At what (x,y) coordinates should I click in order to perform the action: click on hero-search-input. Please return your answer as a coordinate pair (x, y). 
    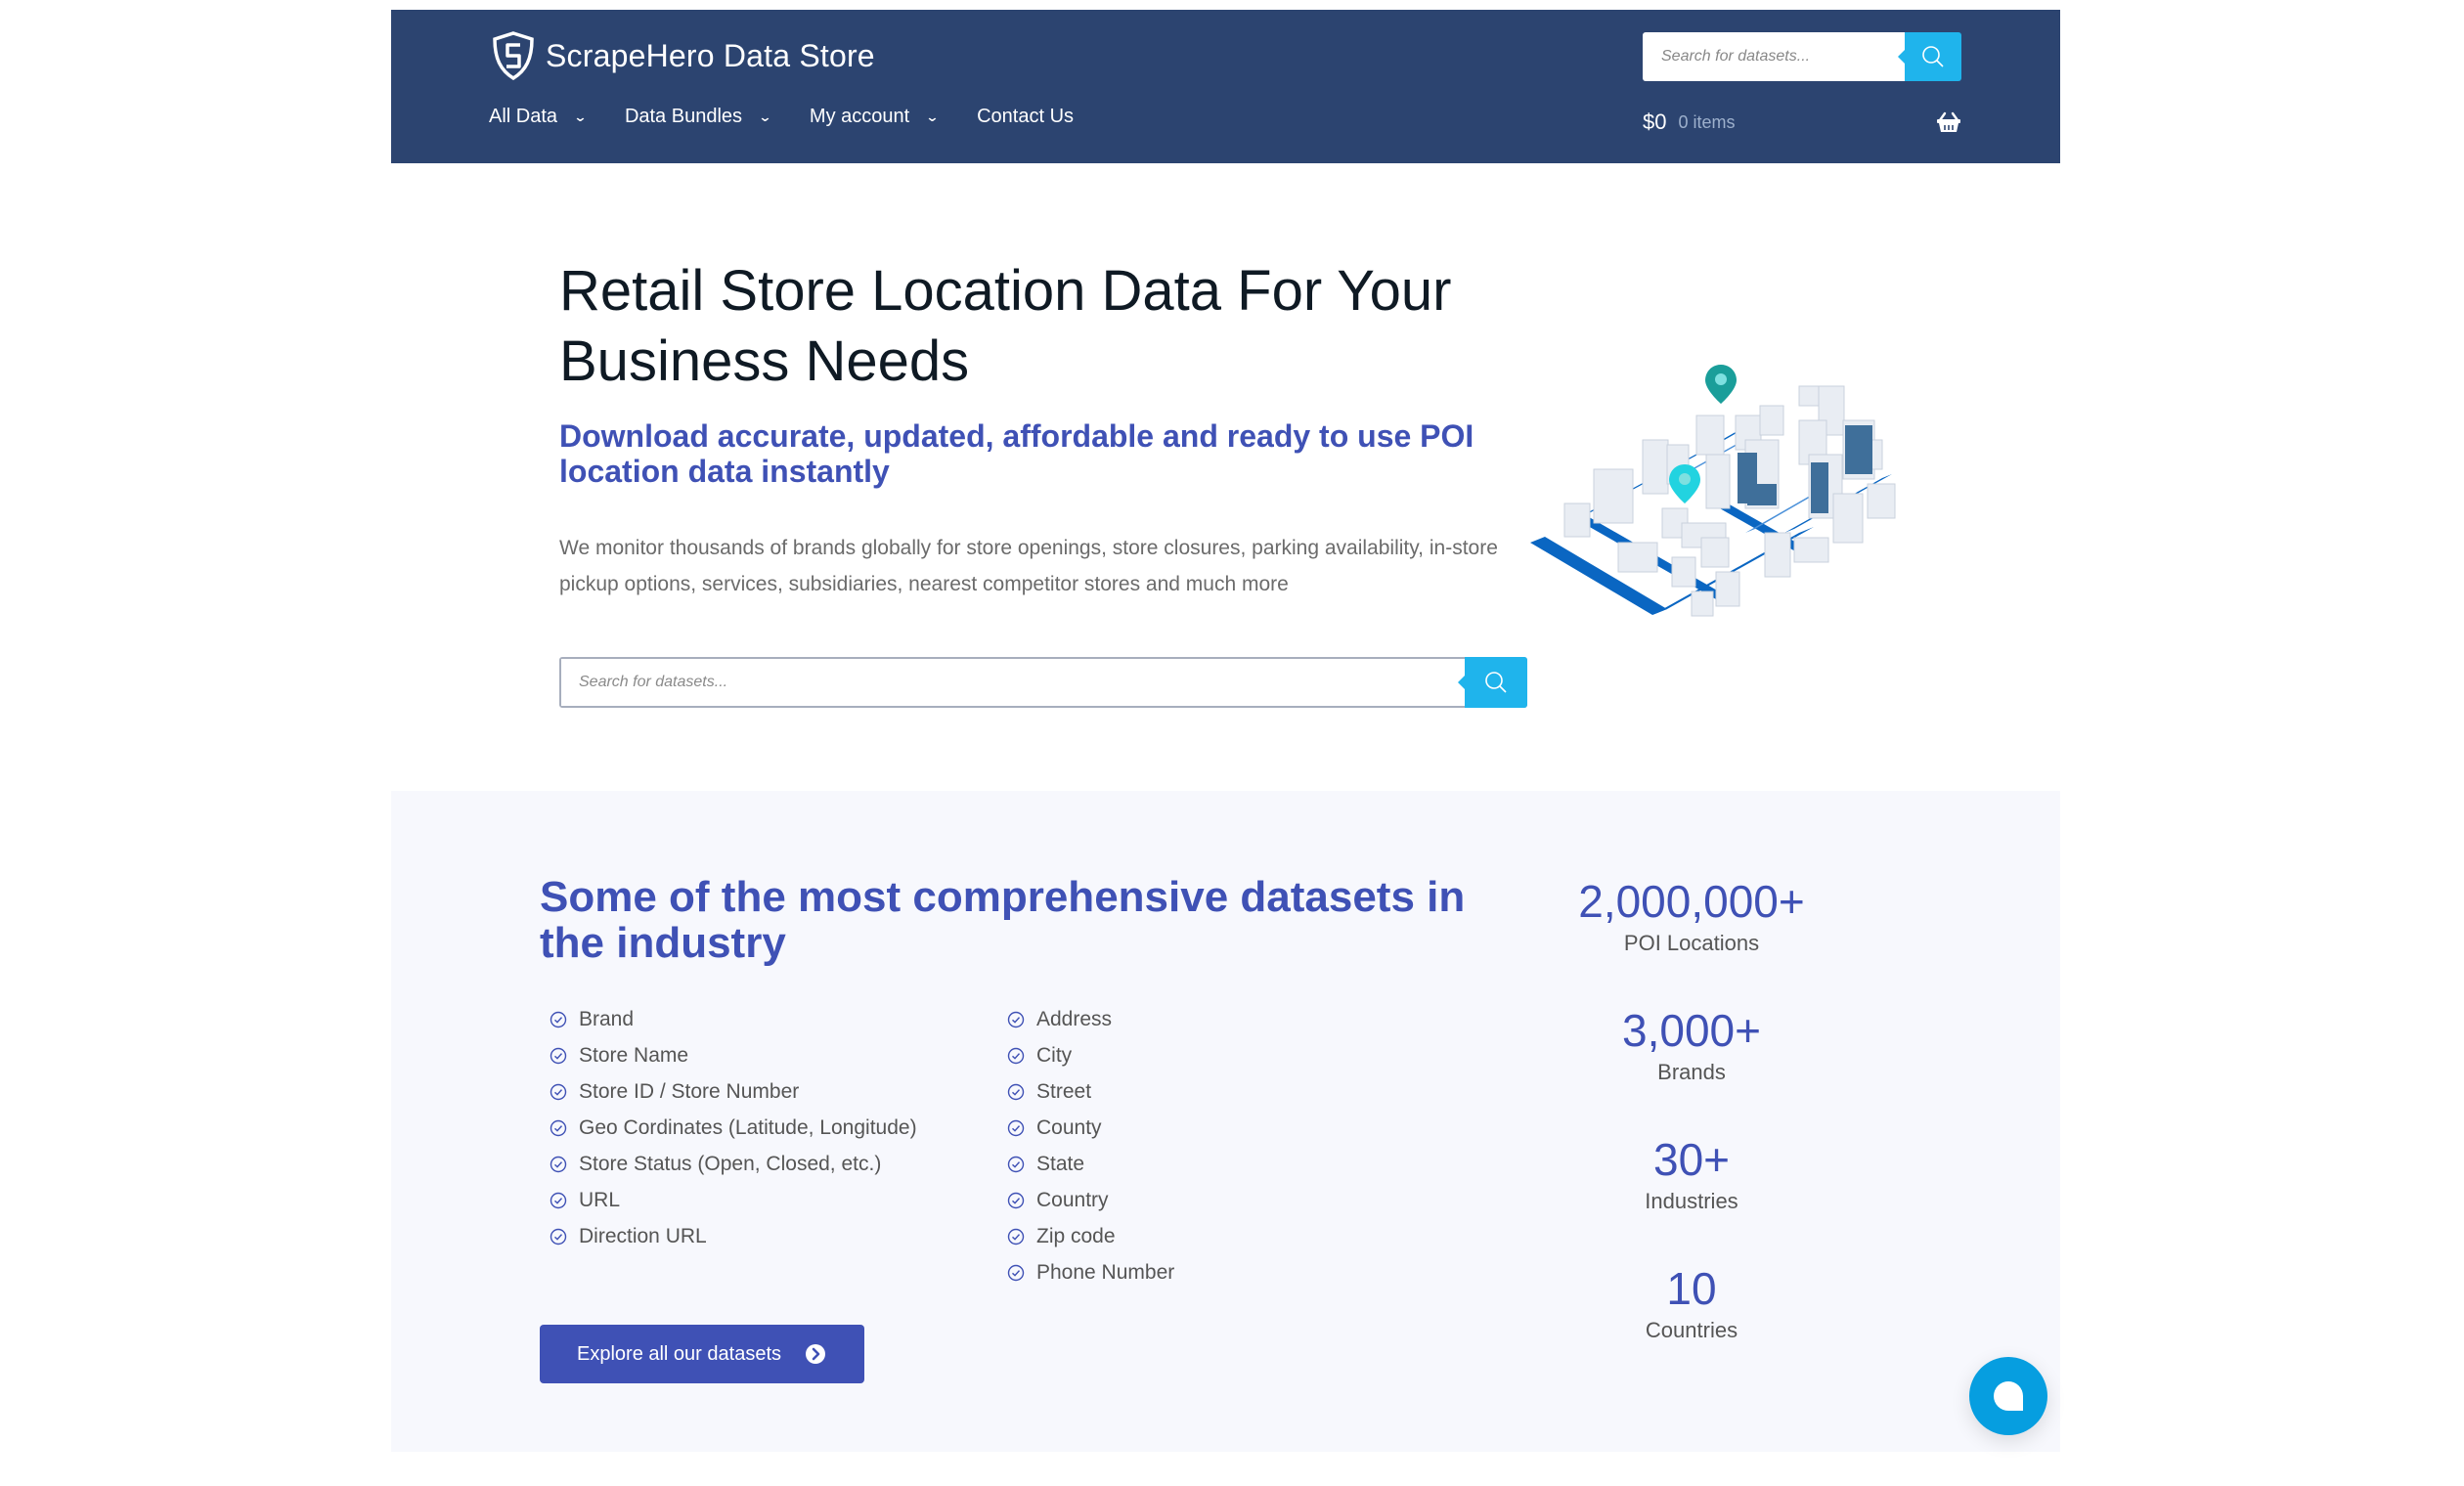
    Looking at the image, I should click on (1013, 682).